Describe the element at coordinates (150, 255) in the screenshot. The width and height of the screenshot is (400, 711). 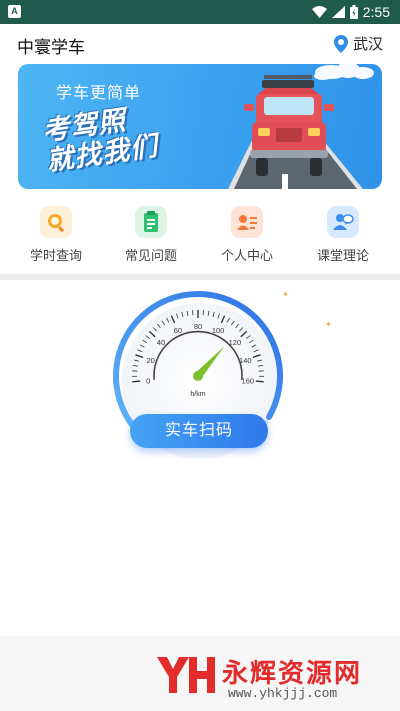
I see `nav-label-faq: 常见问题` at that location.